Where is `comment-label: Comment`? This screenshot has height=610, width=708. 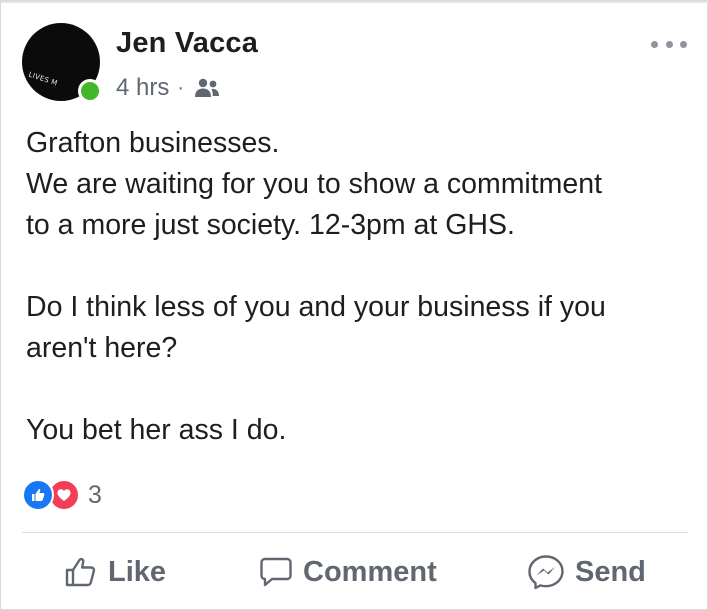 comment-label: Comment is located at coordinates (370, 571).